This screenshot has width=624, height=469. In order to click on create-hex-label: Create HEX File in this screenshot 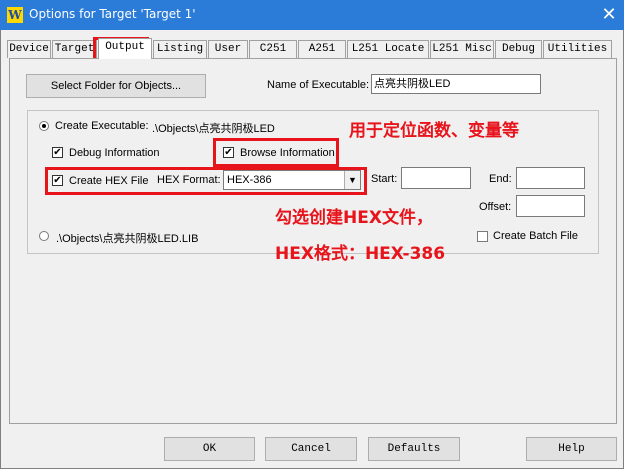, I will do `click(109, 181)`.